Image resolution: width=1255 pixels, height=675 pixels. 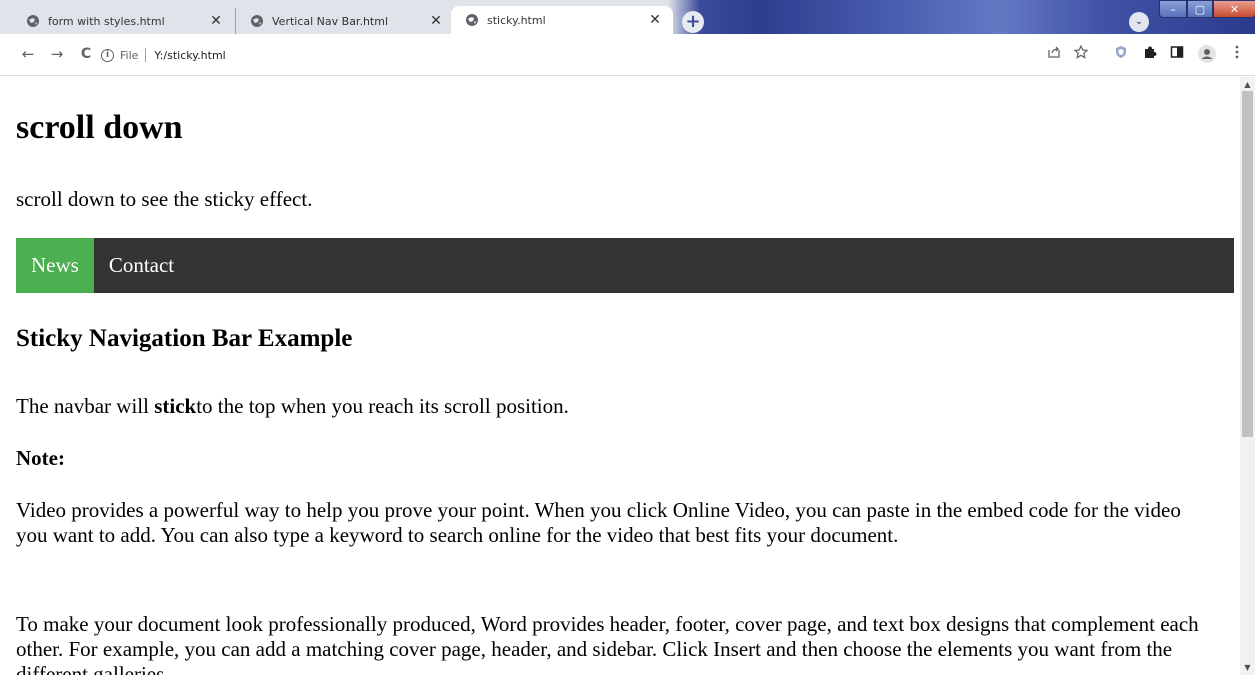 What do you see at coordinates (141, 265) in the screenshot?
I see `nav-link-contact: Contact` at bounding box center [141, 265].